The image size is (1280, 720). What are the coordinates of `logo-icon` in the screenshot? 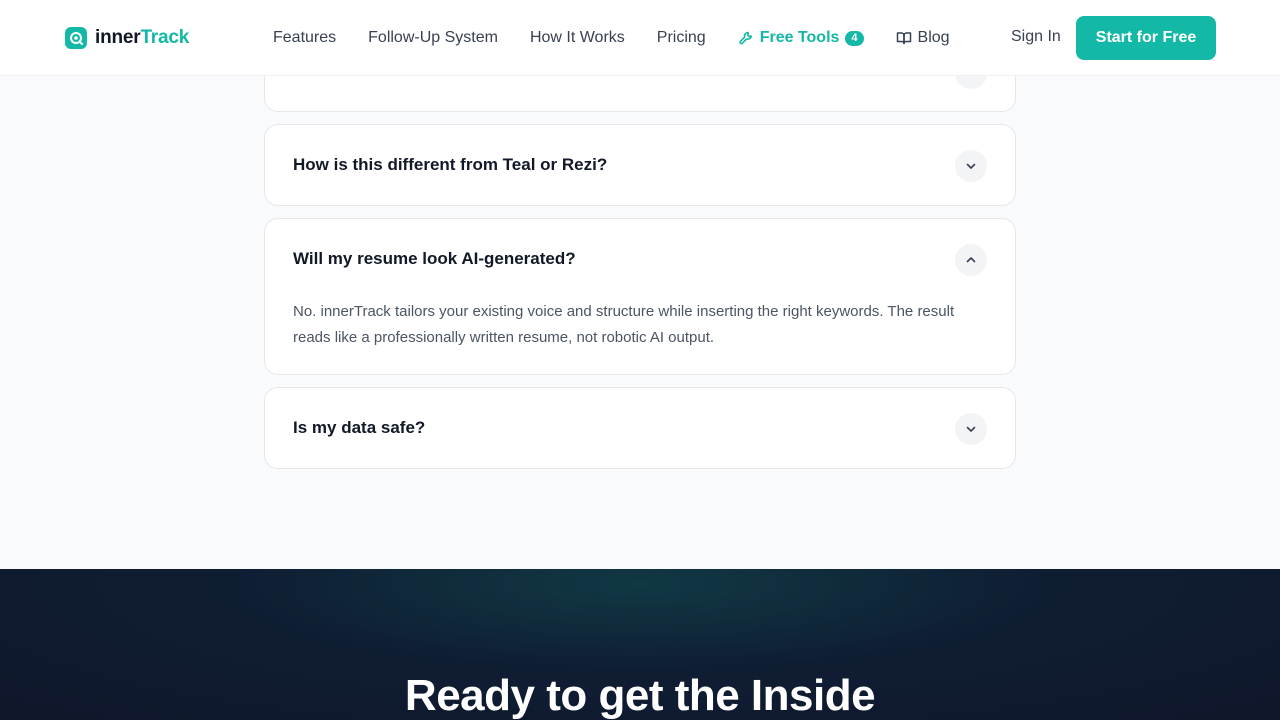 It's located at (76, 38).